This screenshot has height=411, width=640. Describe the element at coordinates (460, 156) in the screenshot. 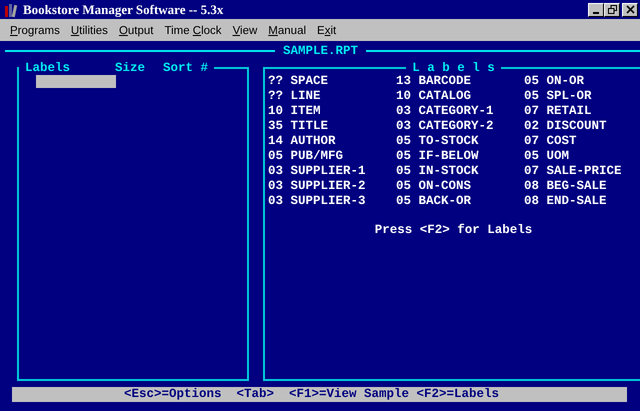

I see `label-item: 05 IF-BELOW` at that location.